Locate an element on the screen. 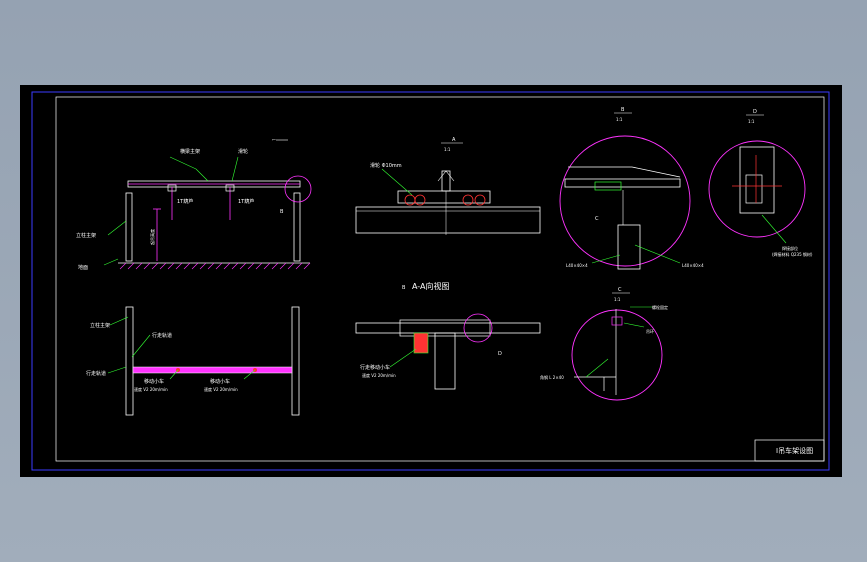  section-d-letter: D is located at coordinates (755, 112).